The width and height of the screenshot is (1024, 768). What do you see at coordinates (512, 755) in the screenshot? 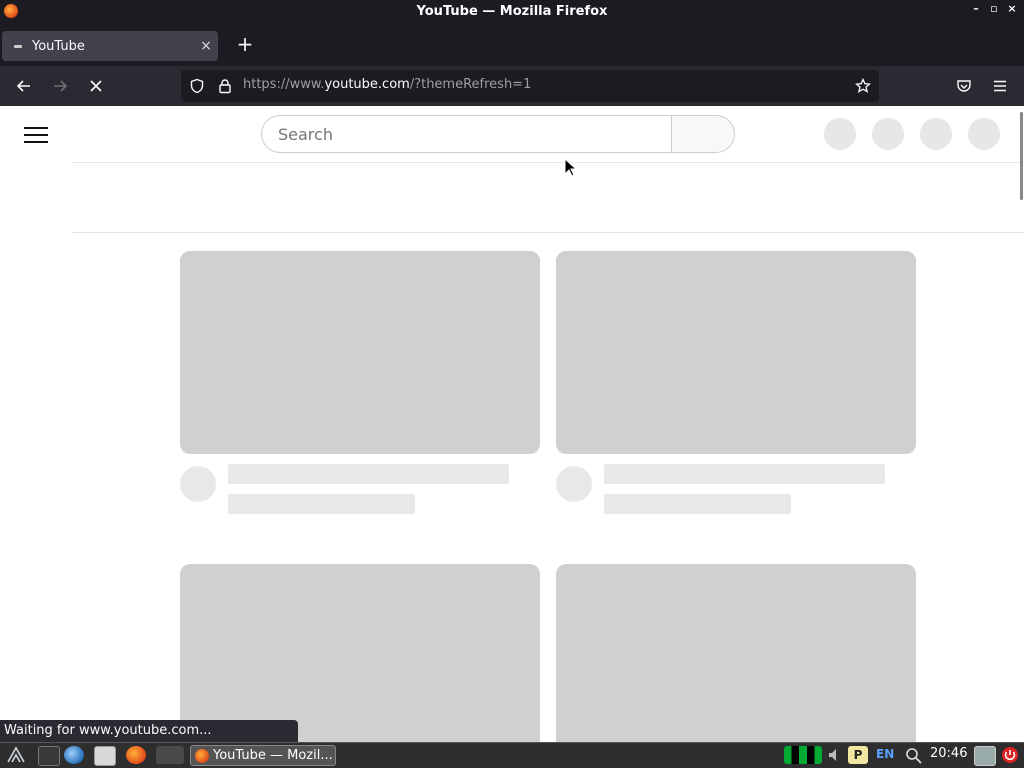
I see `desktop-taskbar: YouTube — Mozil... P EN 20:46` at bounding box center [512, 755].